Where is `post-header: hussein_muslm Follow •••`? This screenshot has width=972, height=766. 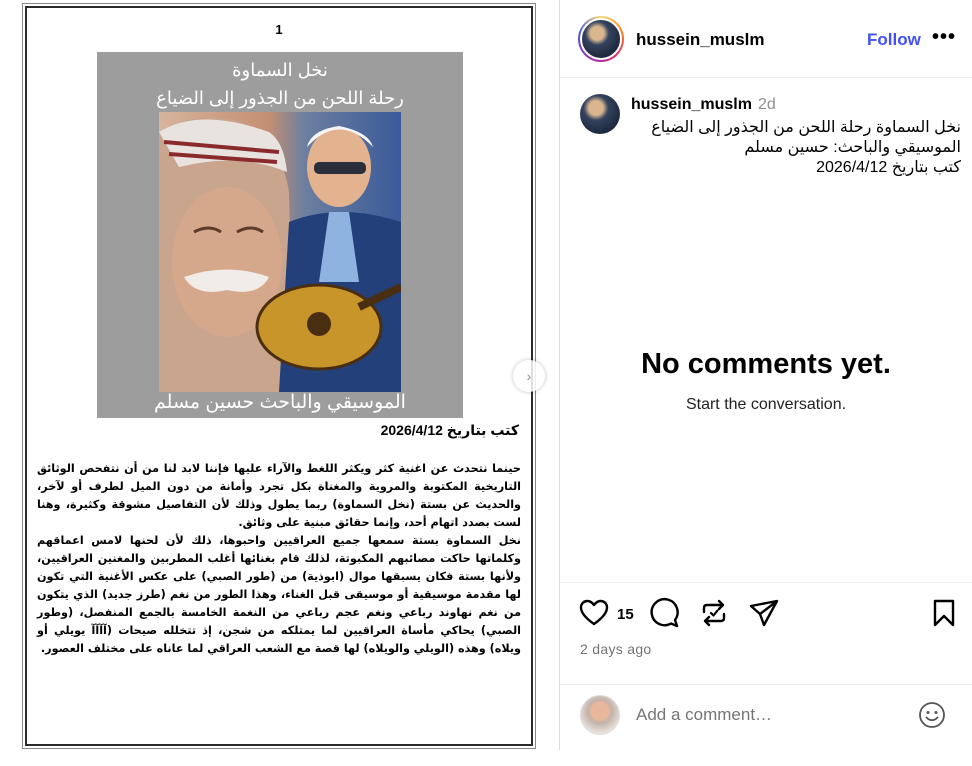 post-header: hussein_muslm Follow ••• is located at coordinates (766, 39).